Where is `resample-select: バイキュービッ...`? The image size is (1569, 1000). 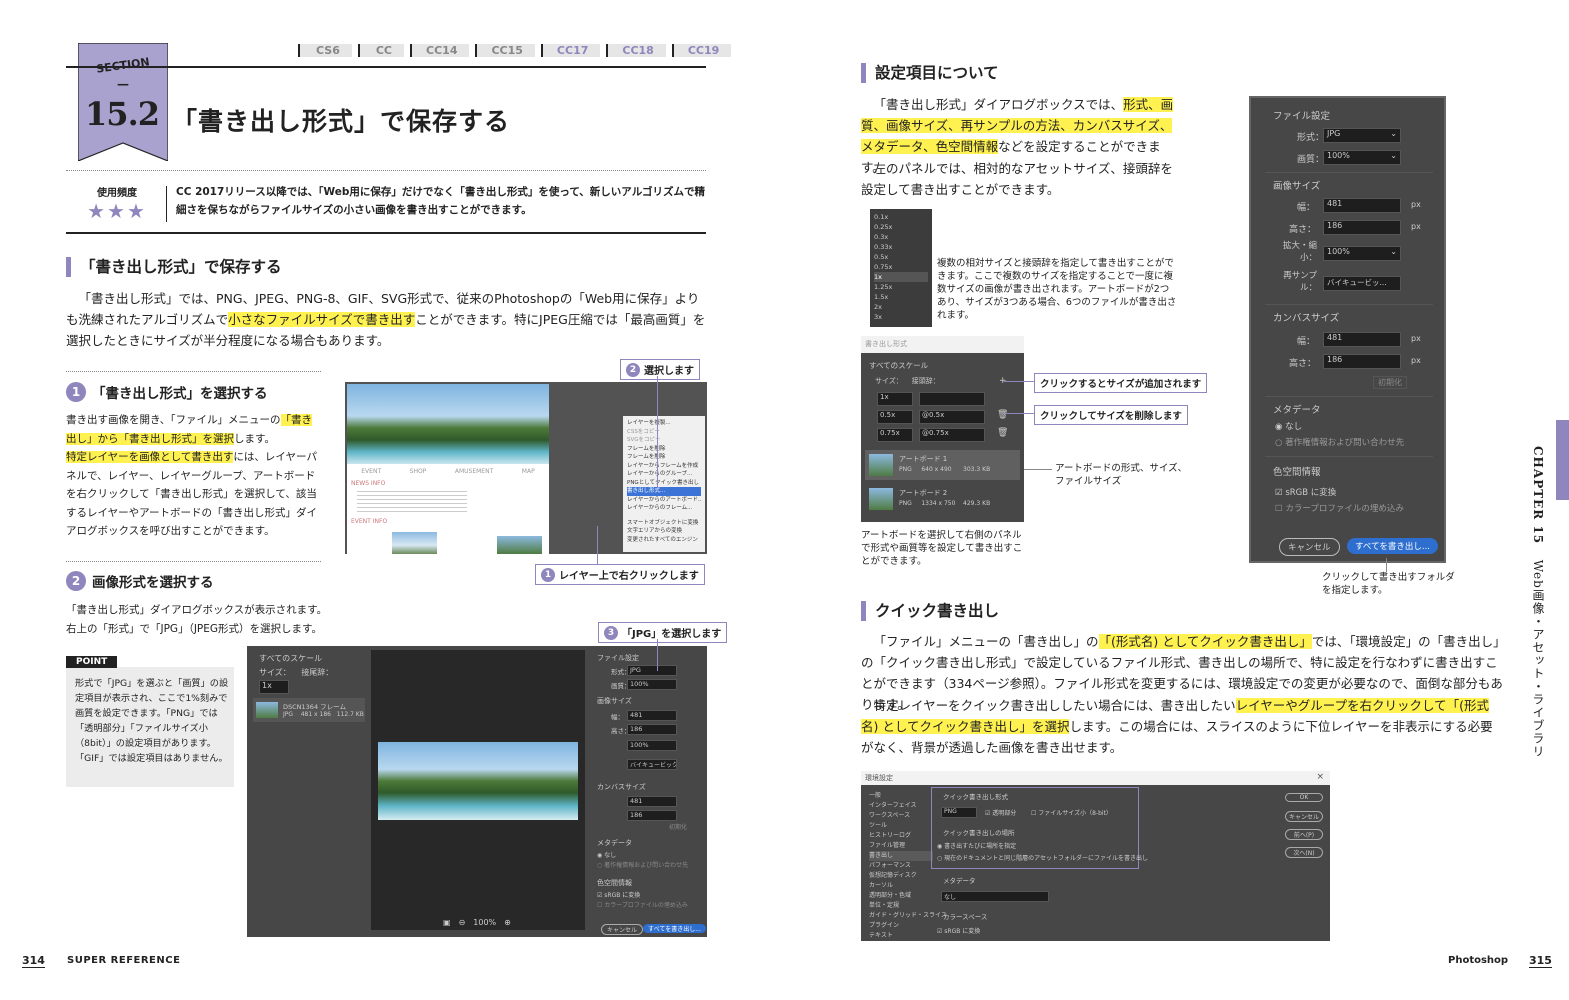
resample-select: バイキュービッ... is located at coordinates (1362, 283).